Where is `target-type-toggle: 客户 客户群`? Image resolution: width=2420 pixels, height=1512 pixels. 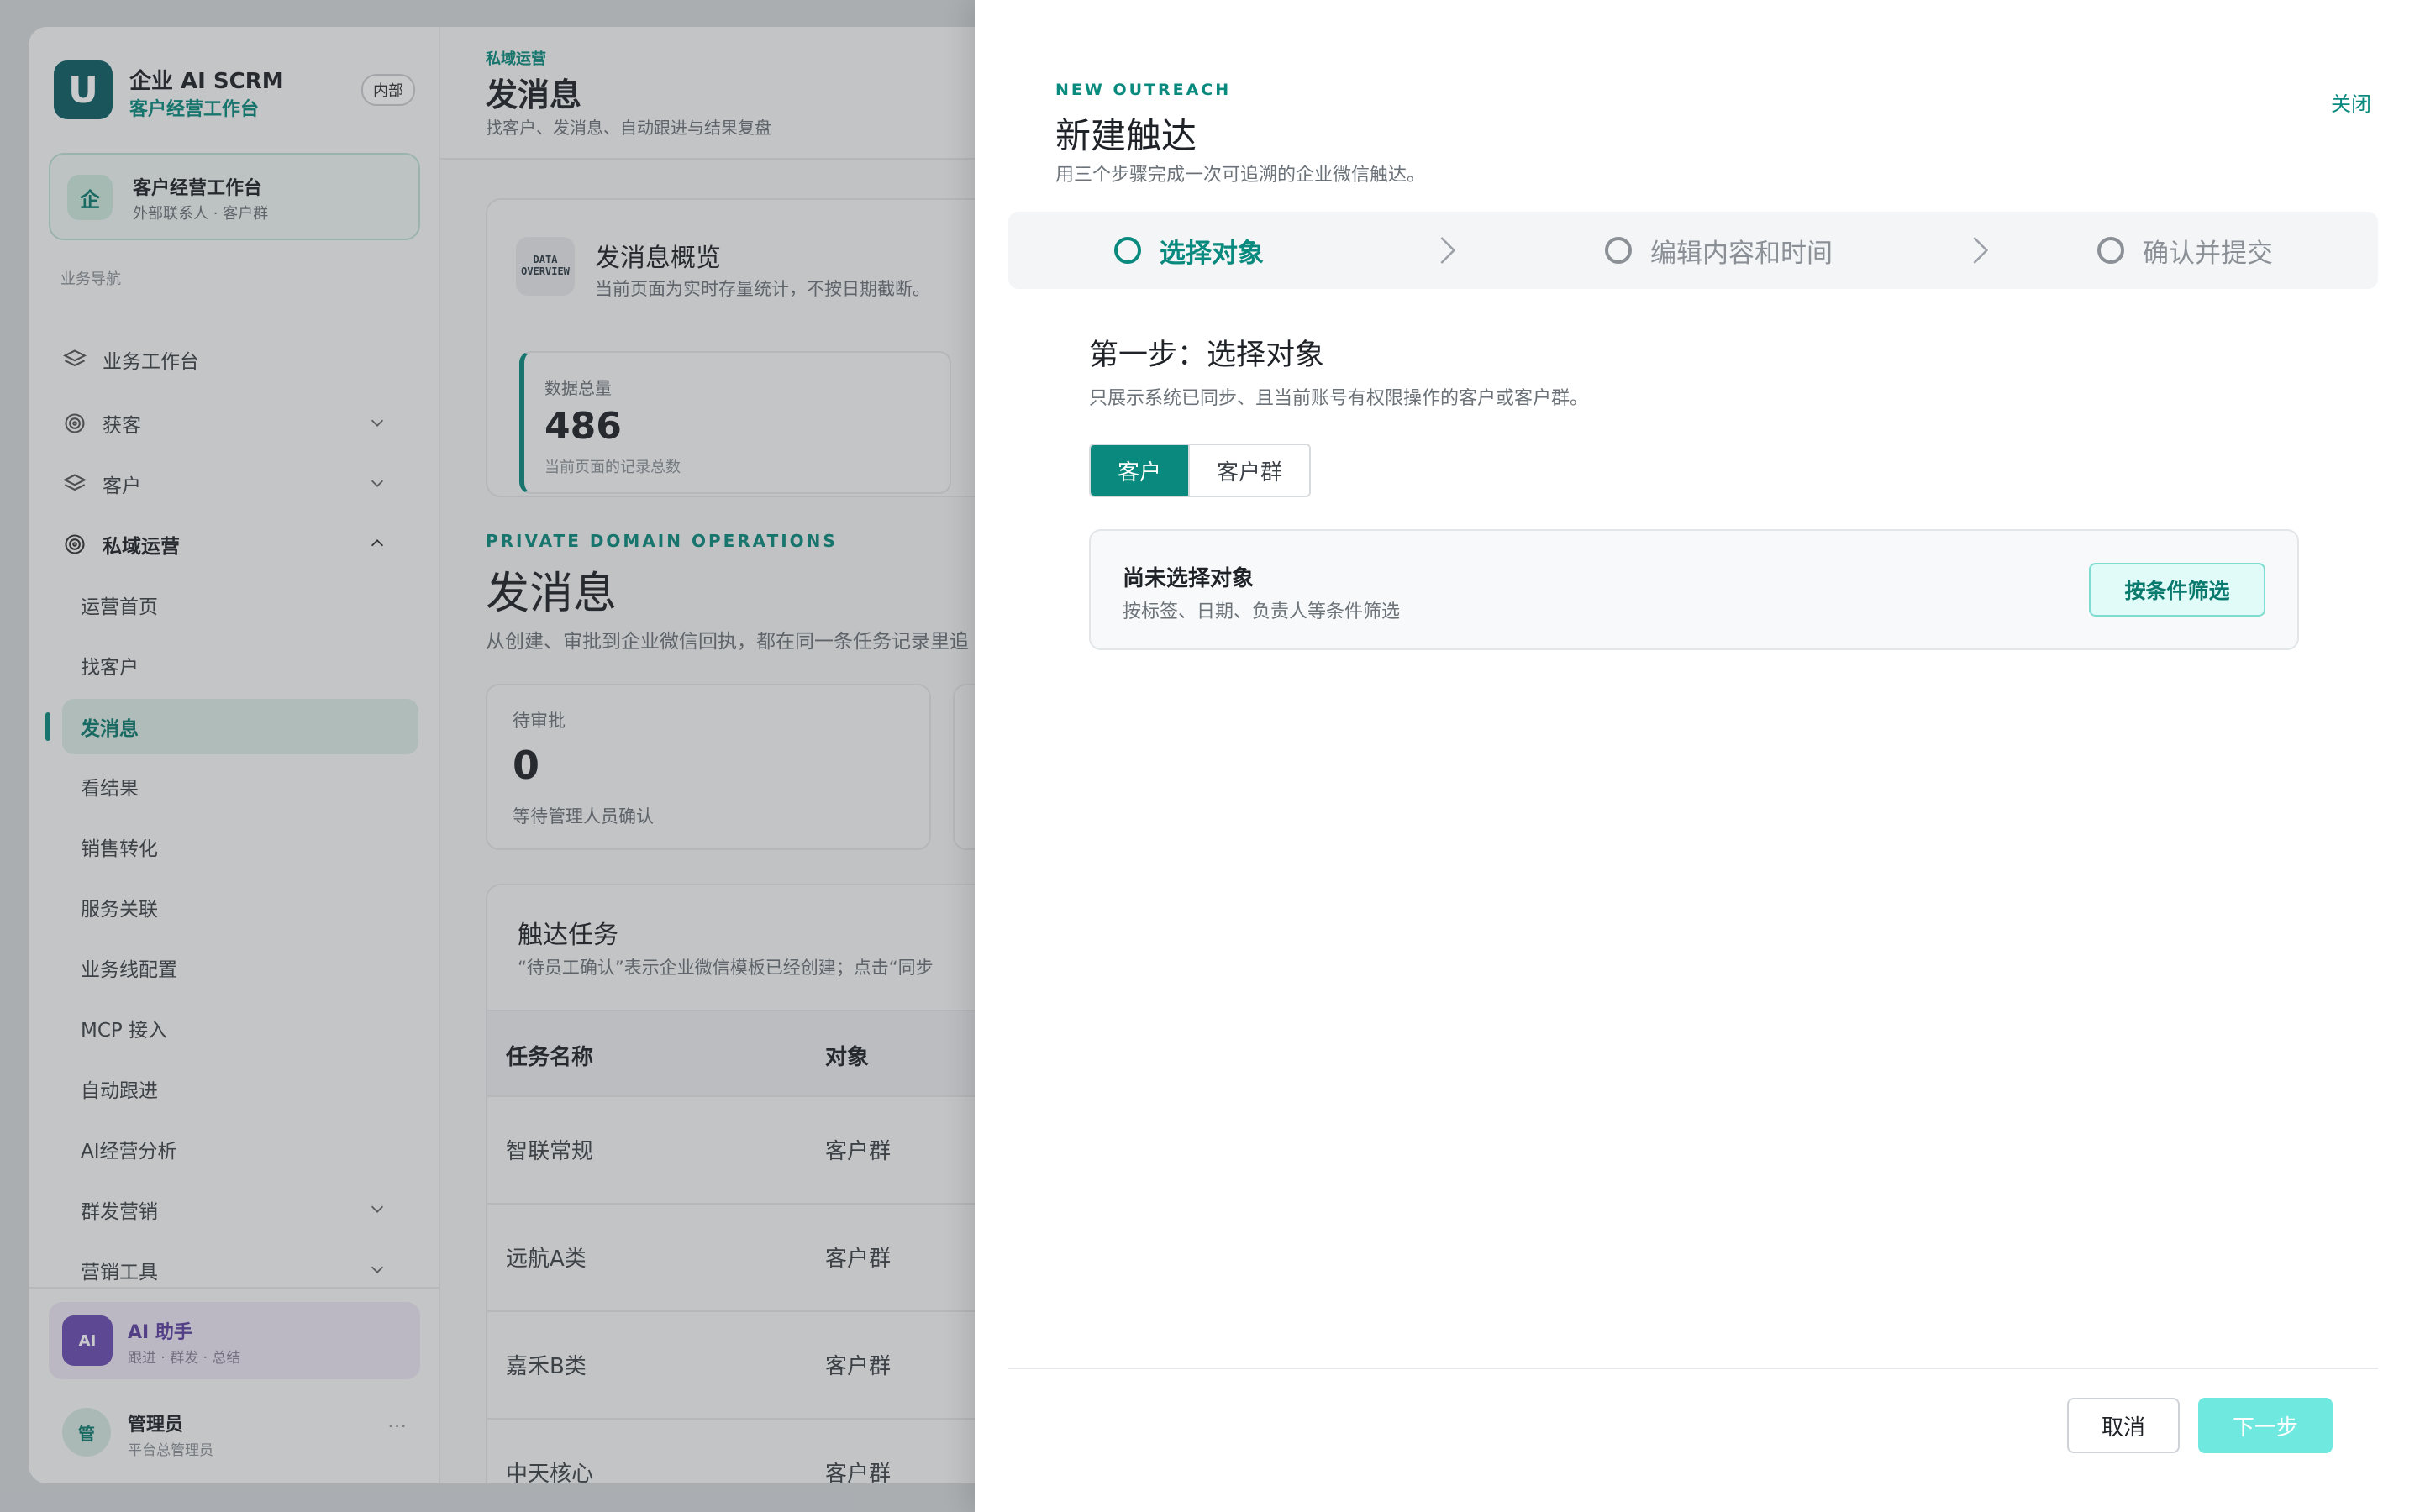
target-type-toggle: 客户 客户群 is located at coordinates (1200, 470).